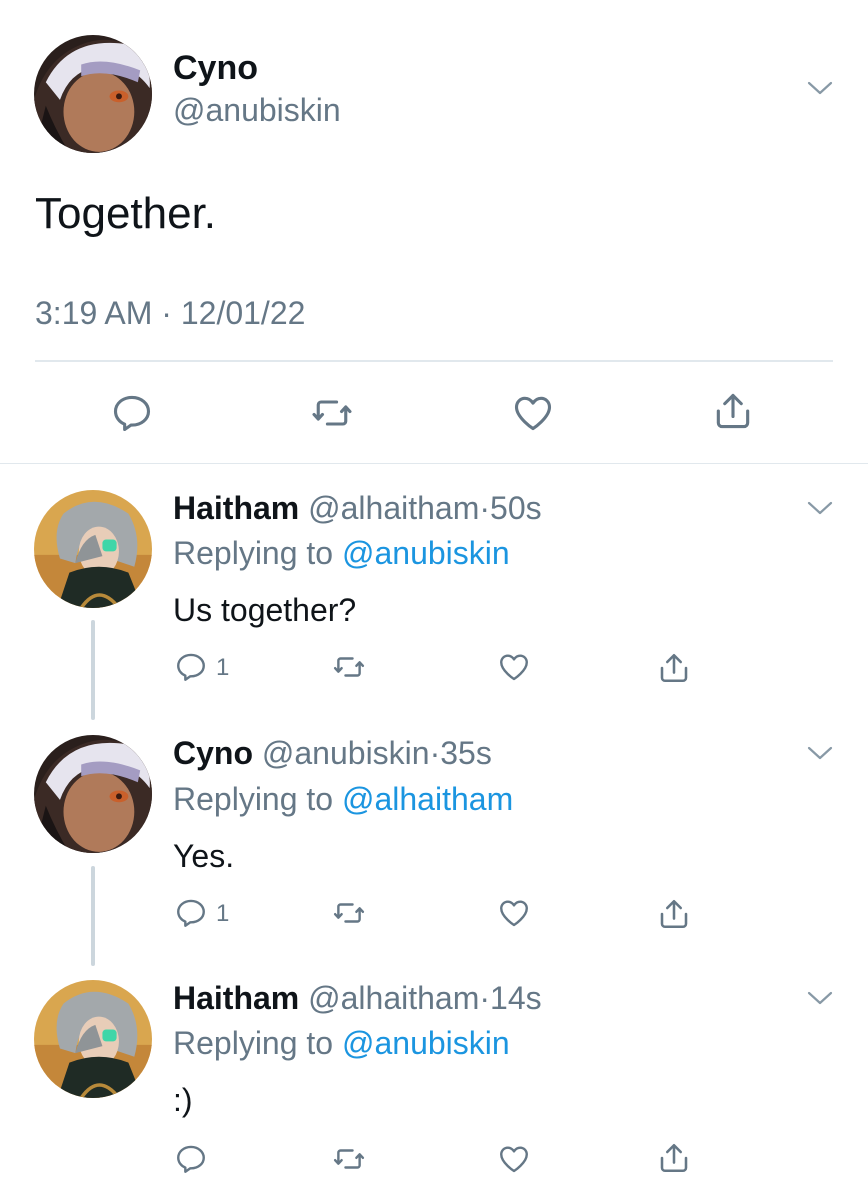 The width and height of the screenshot is (868, 1200). Describe the element at coordinates (466, 753) in the screenshot. I see `tweet-age: 35s` at that location.